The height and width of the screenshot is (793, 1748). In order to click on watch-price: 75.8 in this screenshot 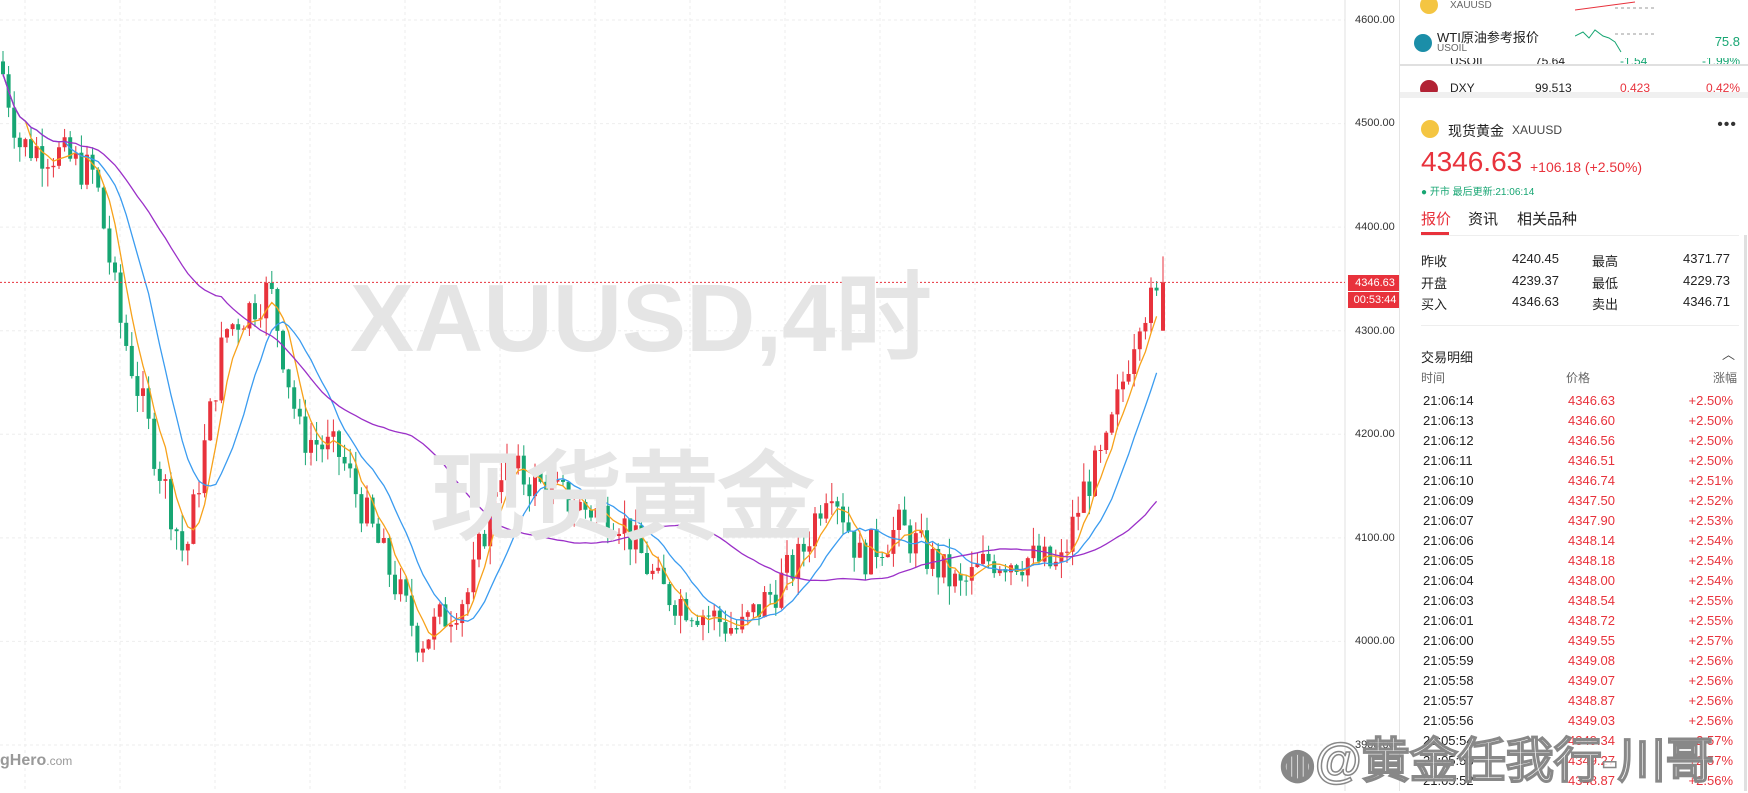, I will do `click(1727, 41)`.